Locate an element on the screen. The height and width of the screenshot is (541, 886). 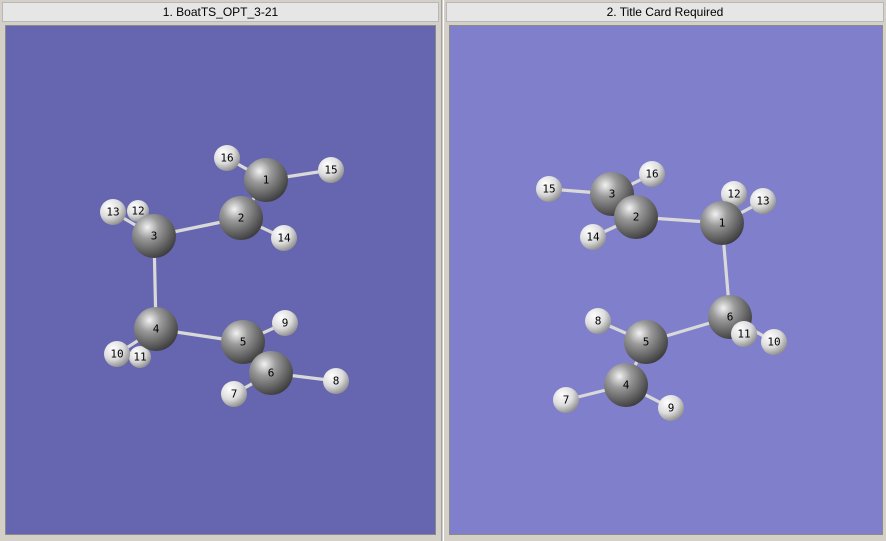
atom-5: 5 is located at coordinates (646, 342).